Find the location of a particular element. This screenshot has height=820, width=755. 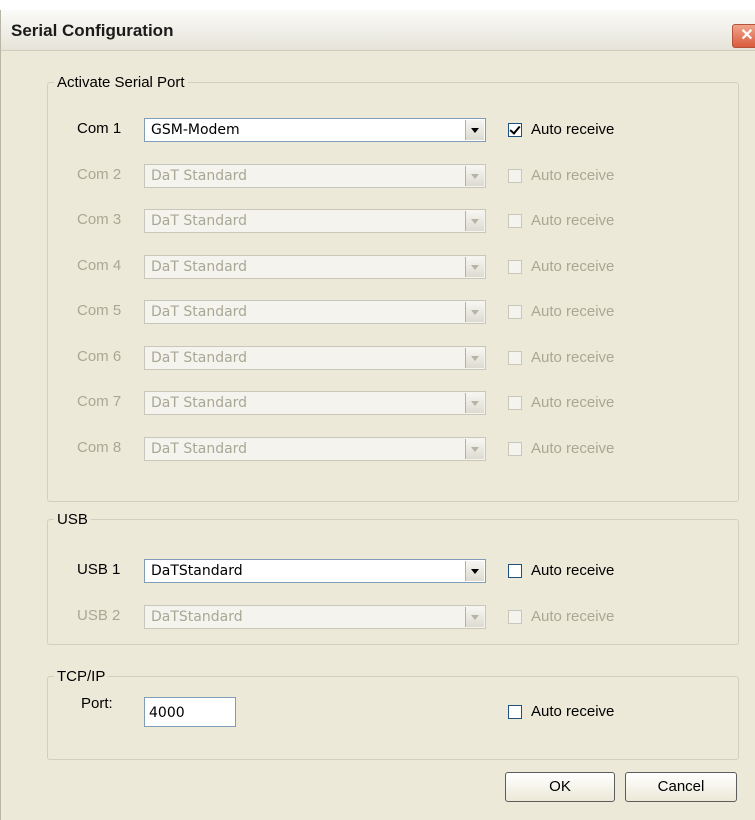

com2-device-select: DaT Standard is located at coordinates (315, 176).